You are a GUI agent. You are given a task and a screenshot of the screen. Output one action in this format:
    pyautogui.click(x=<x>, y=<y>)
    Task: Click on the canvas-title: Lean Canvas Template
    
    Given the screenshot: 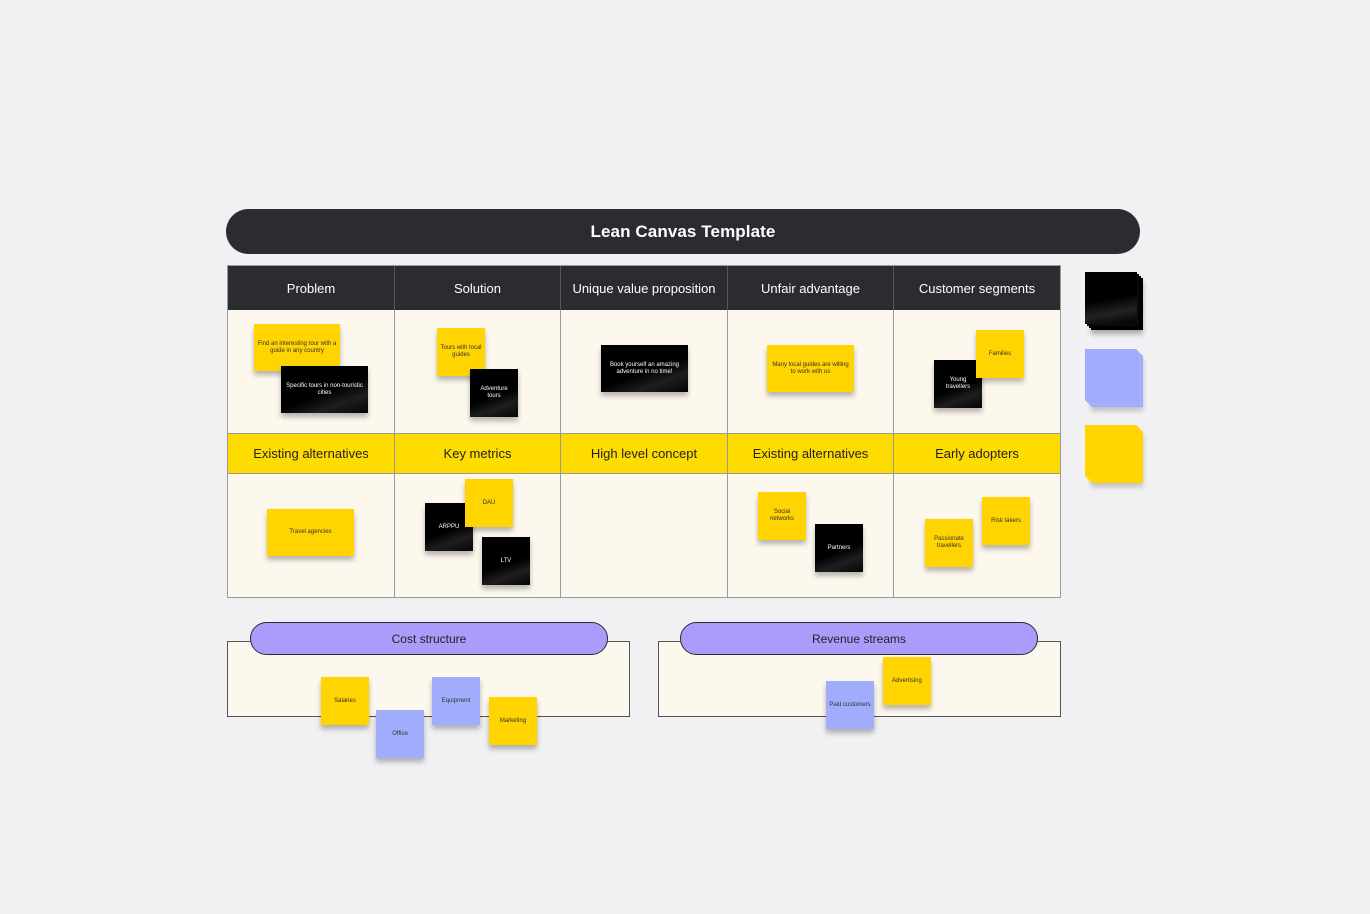 What is the action you would take?
    pyautogui.click(x=683, y=231)
    